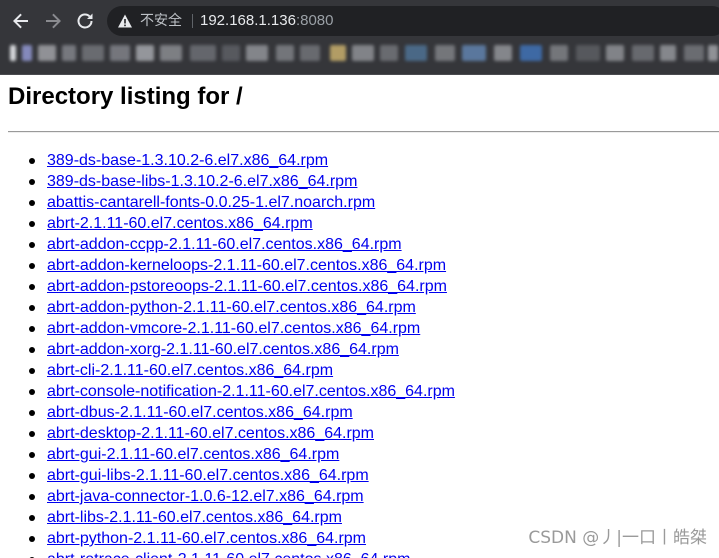 This screenshot has height=558, width=719. I want to click on omnibox-divider, so click(192, 21).